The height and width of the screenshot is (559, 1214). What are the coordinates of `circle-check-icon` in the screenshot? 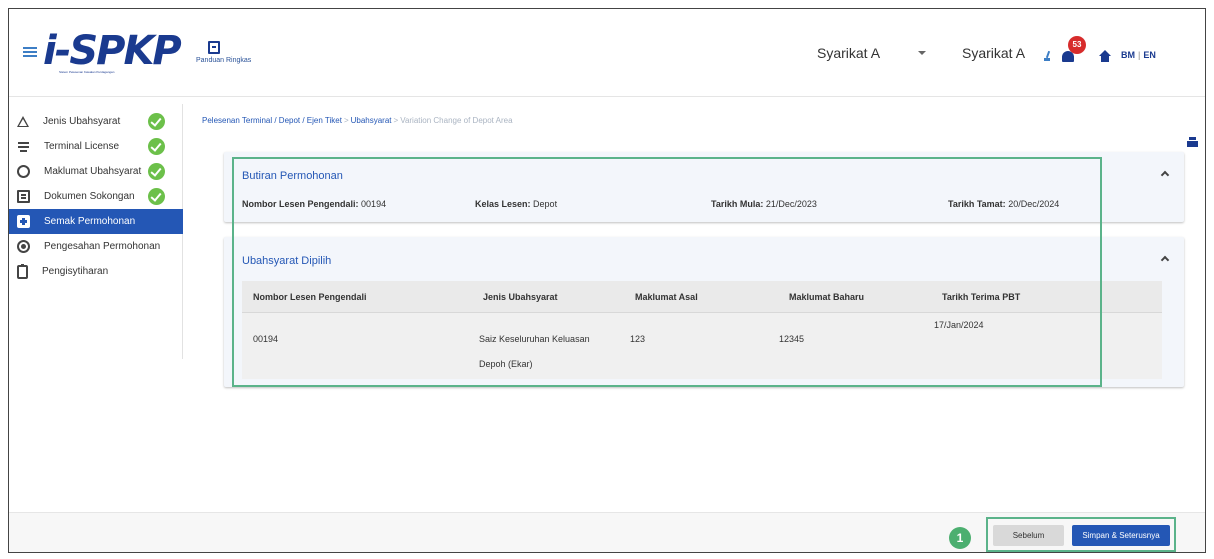 It's located at (23, 171).